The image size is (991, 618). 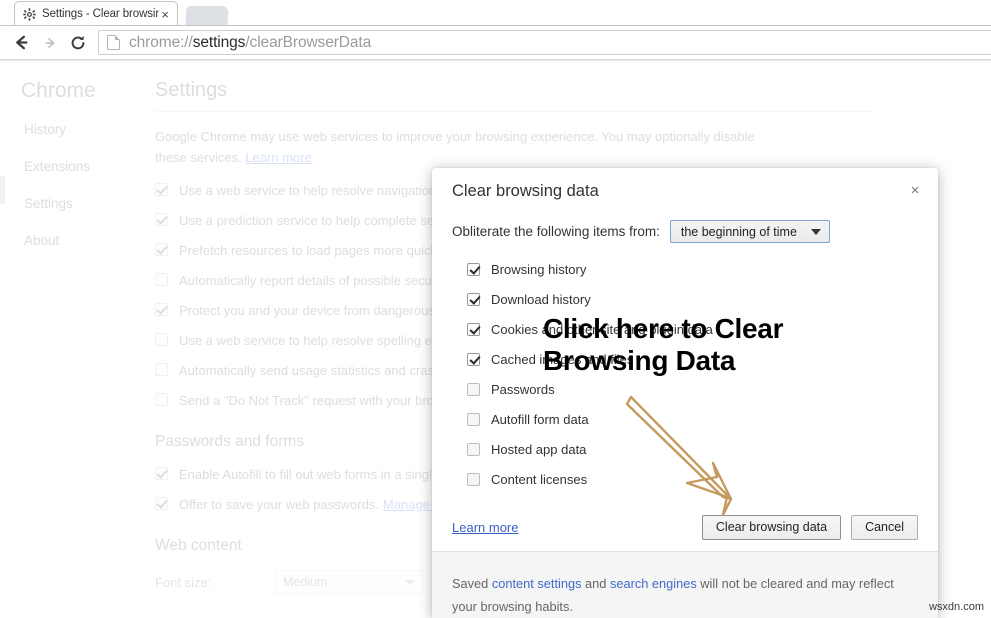 I want to click on dialog-title: Clear browsing data, so click(x=525, y=191).